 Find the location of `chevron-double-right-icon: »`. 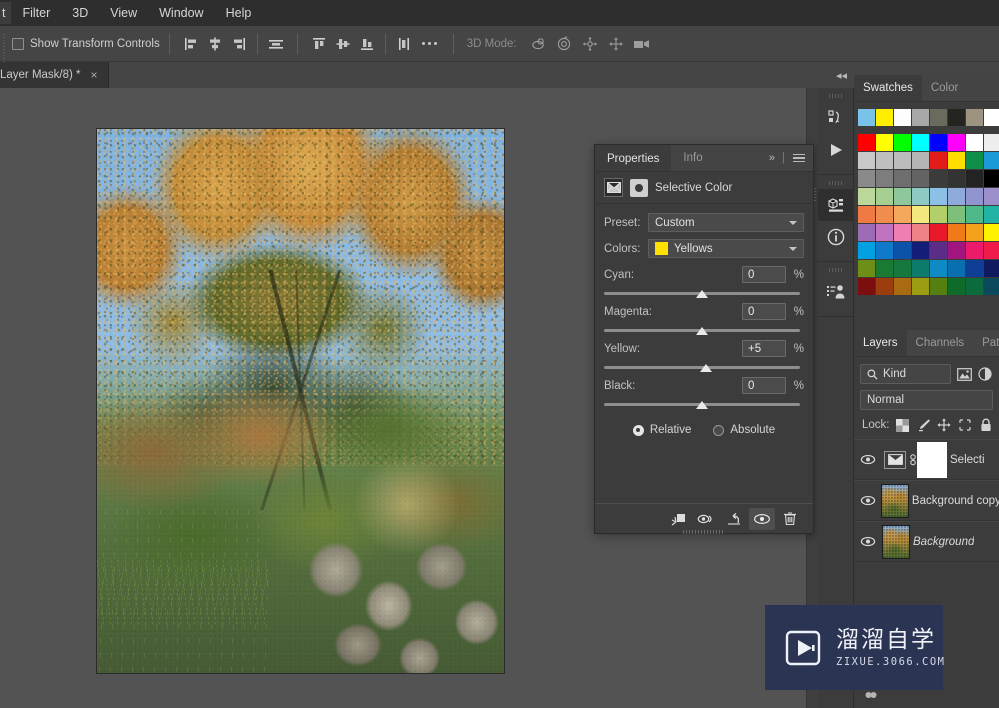

chevron-double-right-icon: » is located at coordinates (772, 158).